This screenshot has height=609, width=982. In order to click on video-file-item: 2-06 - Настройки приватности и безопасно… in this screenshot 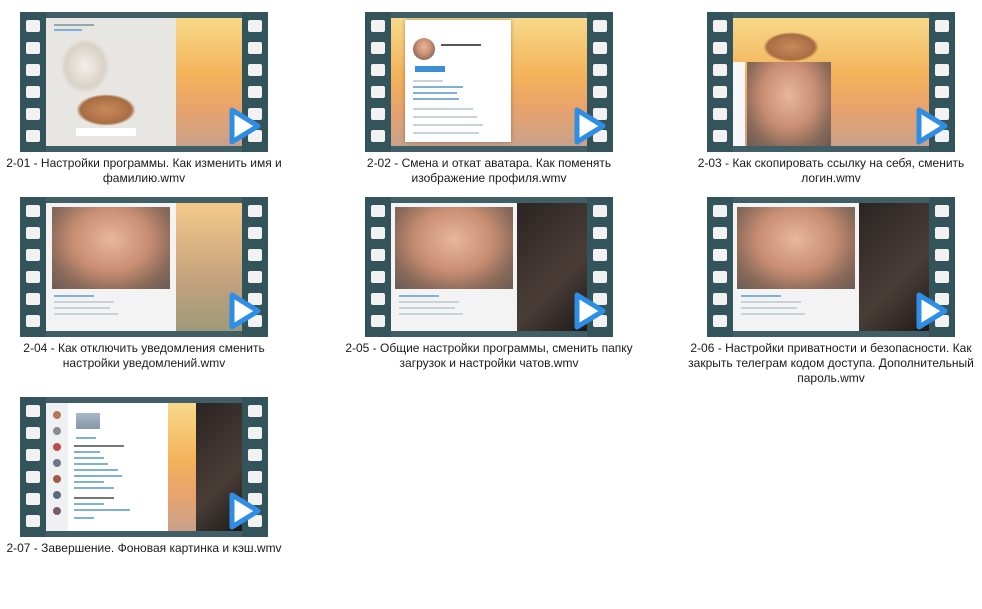, I will do `click(831, 303)`.